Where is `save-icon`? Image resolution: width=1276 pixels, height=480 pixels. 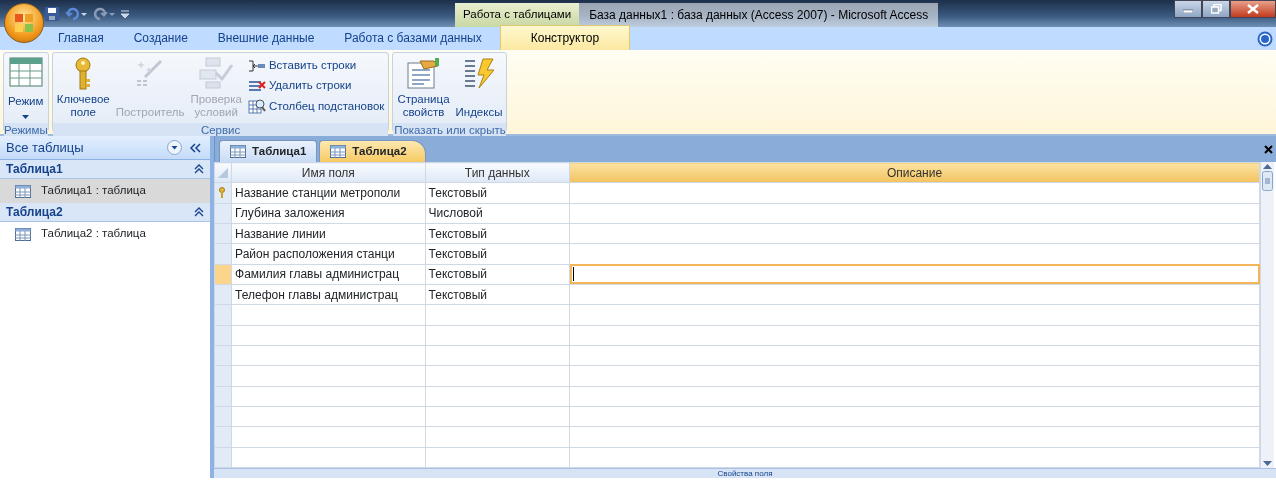 save-icon is located at coordinates (52, 13).